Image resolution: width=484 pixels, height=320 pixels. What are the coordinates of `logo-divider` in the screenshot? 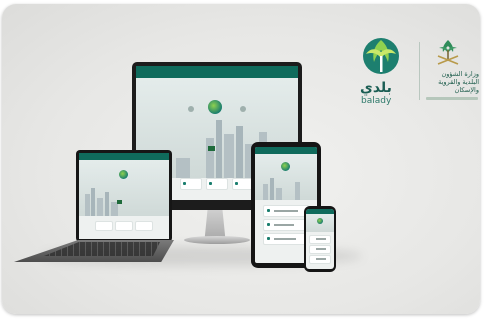 It's located at (419, 71).